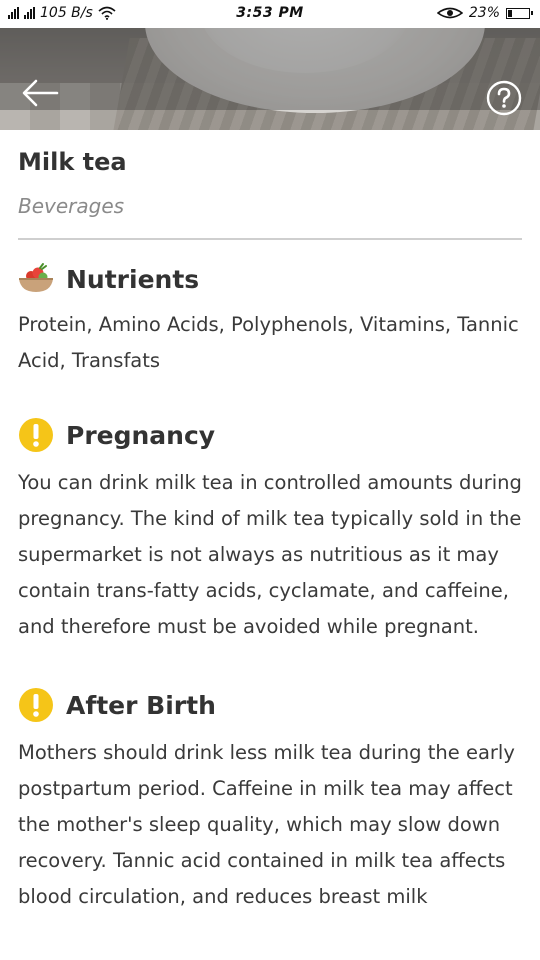  I want to click on question-circle-icon, so click(504, 98).